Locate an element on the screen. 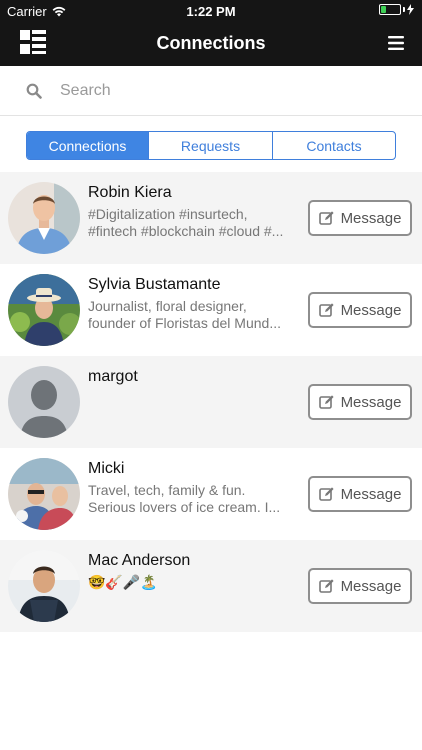  default-avatar-icon is located at coordinates (44, 402).